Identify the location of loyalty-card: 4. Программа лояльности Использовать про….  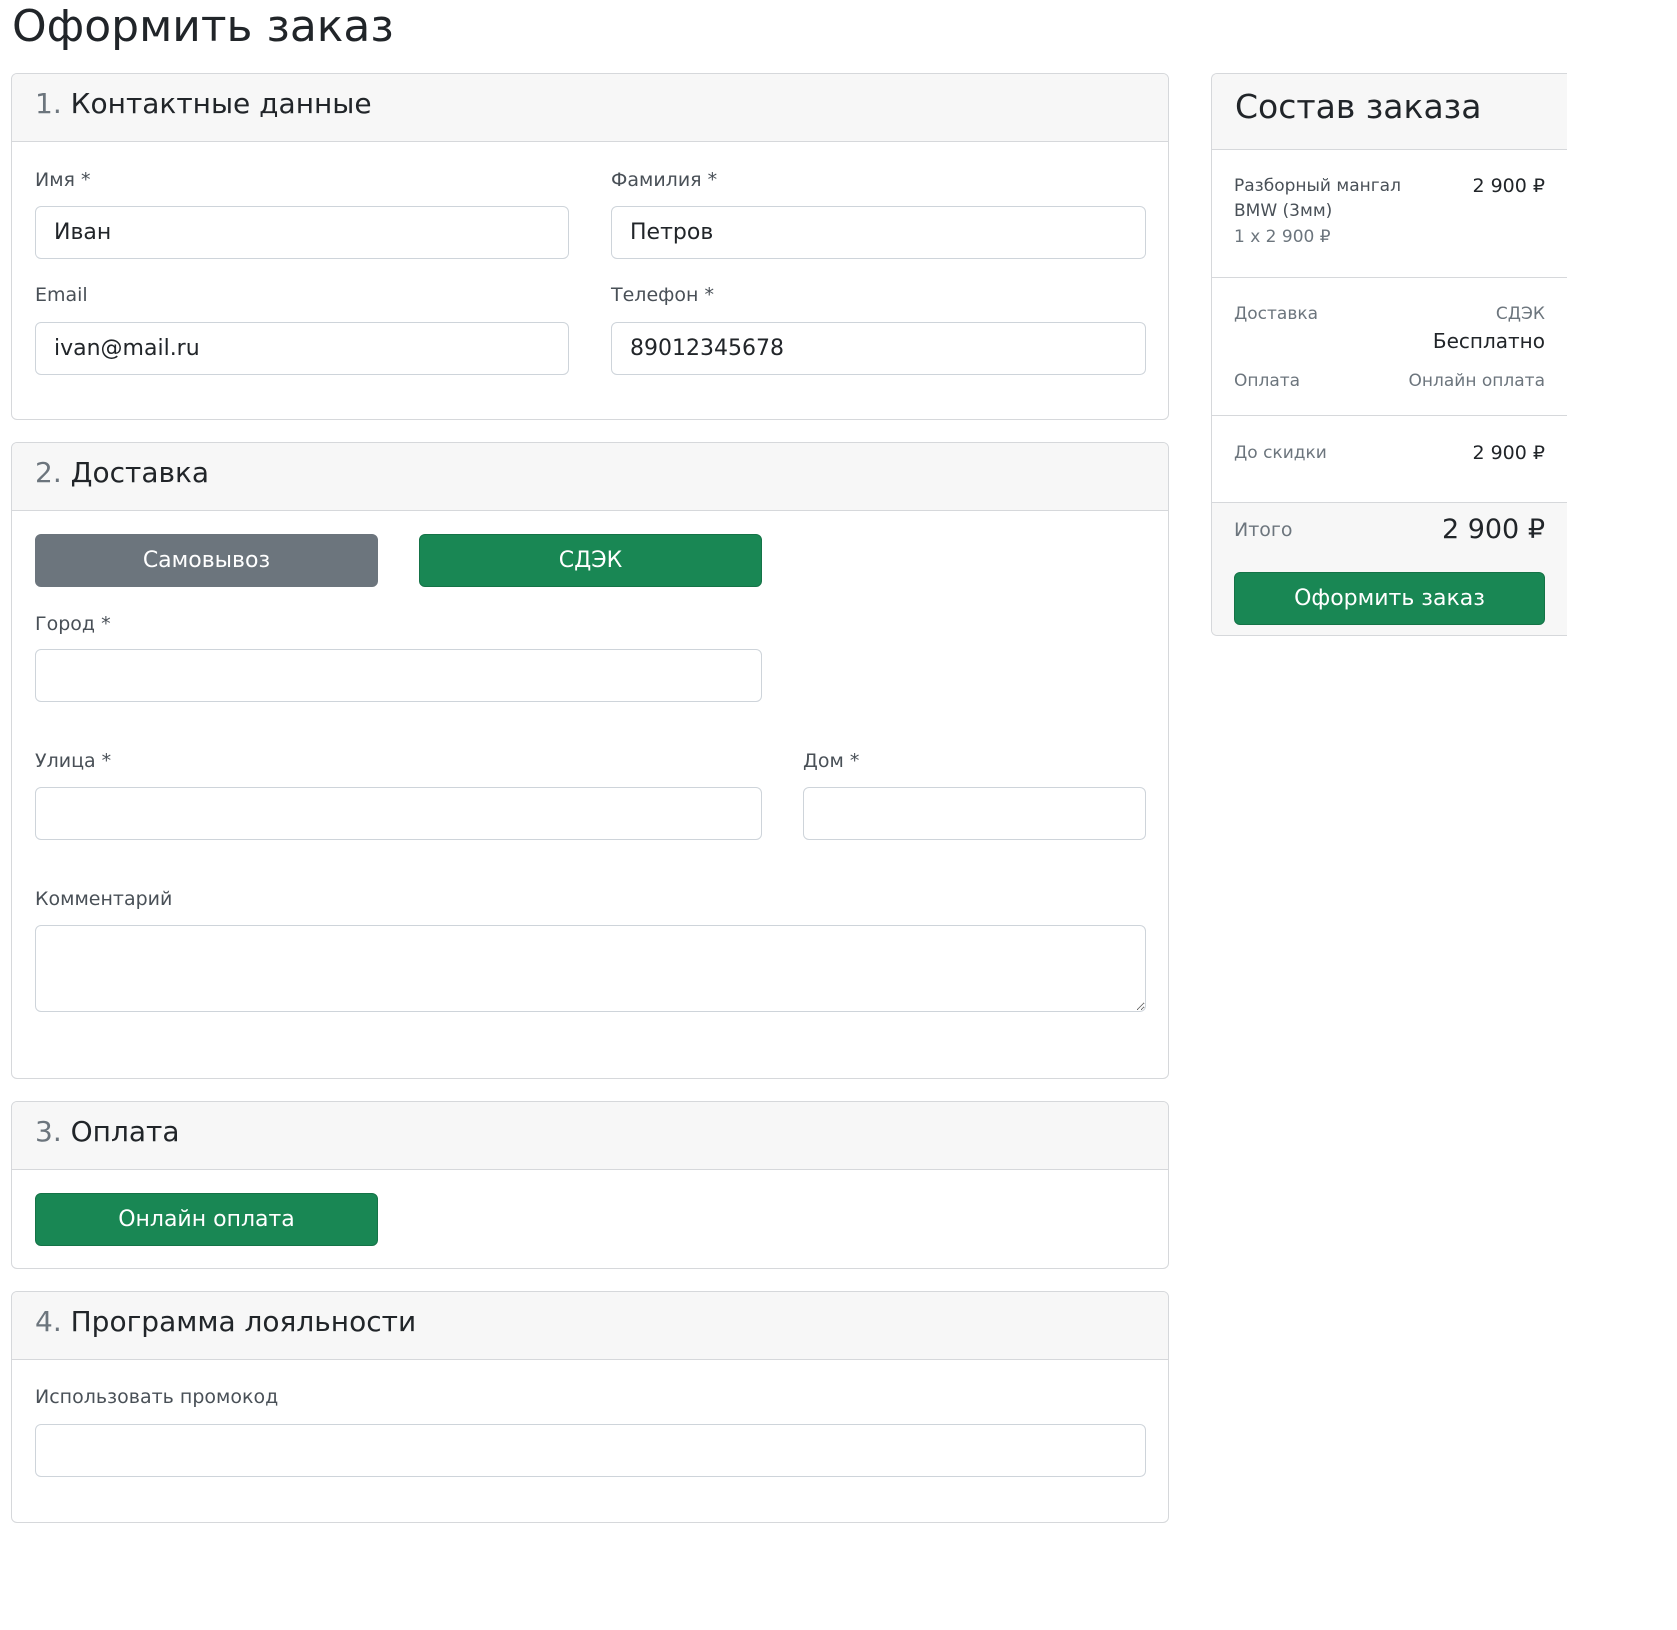
(590, 1407).